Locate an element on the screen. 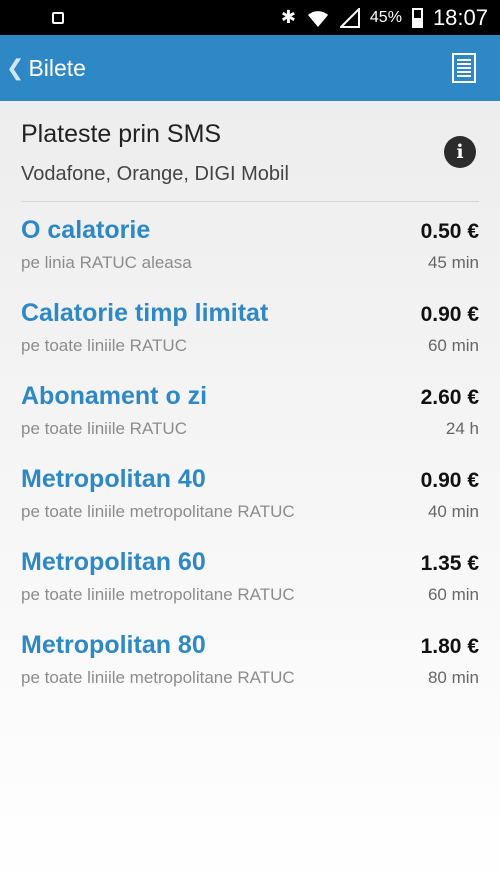 Image resolution: width=500 pixels, height=889 pixels. ticket-name: Metropolitan 40 is located at coordinates (113, 479).